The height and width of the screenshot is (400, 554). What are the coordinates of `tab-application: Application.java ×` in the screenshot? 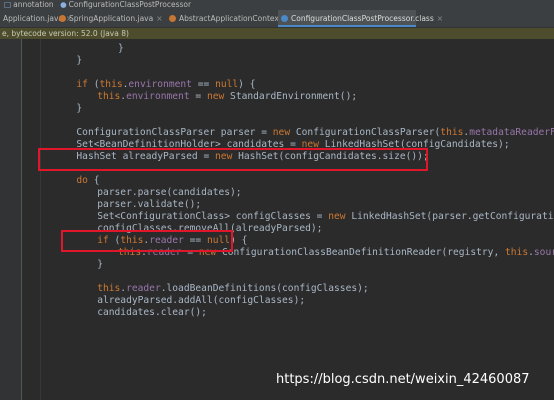 It's located at (36, 18).